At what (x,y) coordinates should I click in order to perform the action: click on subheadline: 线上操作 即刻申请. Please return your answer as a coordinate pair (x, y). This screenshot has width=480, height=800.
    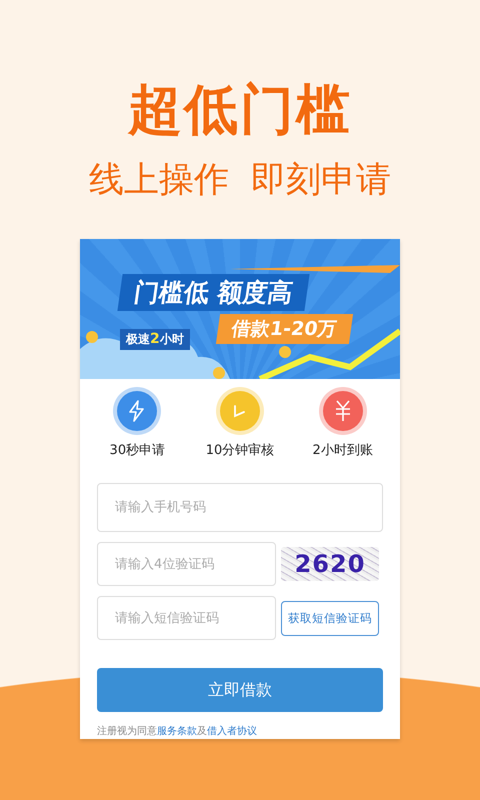
    Looking at the image, I should click on (240, 180).